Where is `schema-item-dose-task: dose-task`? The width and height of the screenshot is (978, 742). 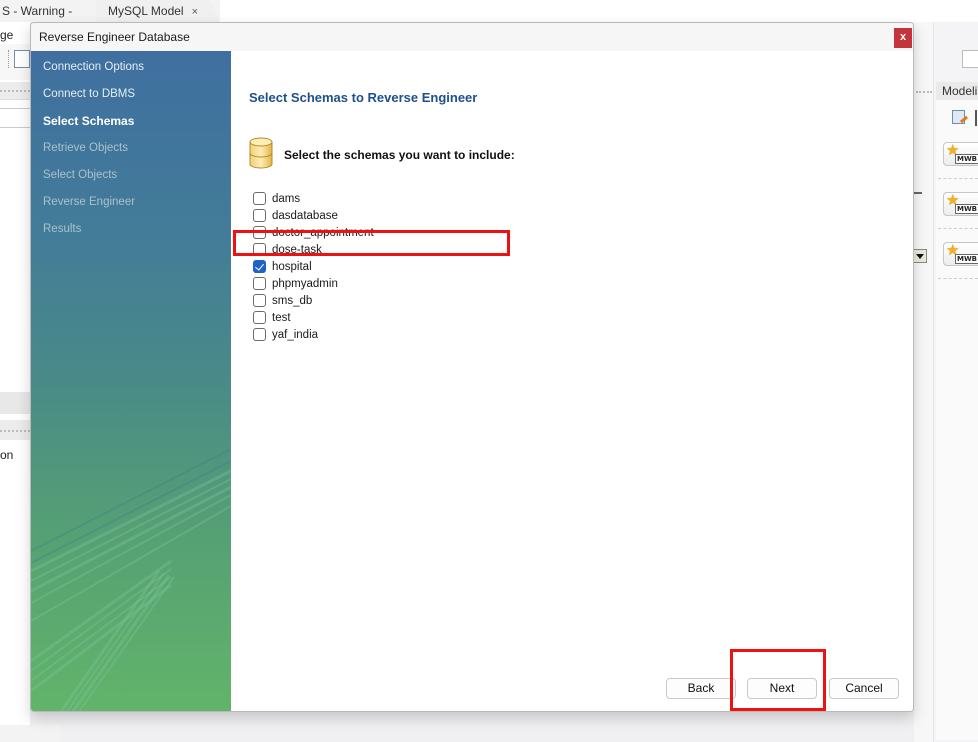 schema-item-dose-task: dose-task is located at coordinates (313, 249).